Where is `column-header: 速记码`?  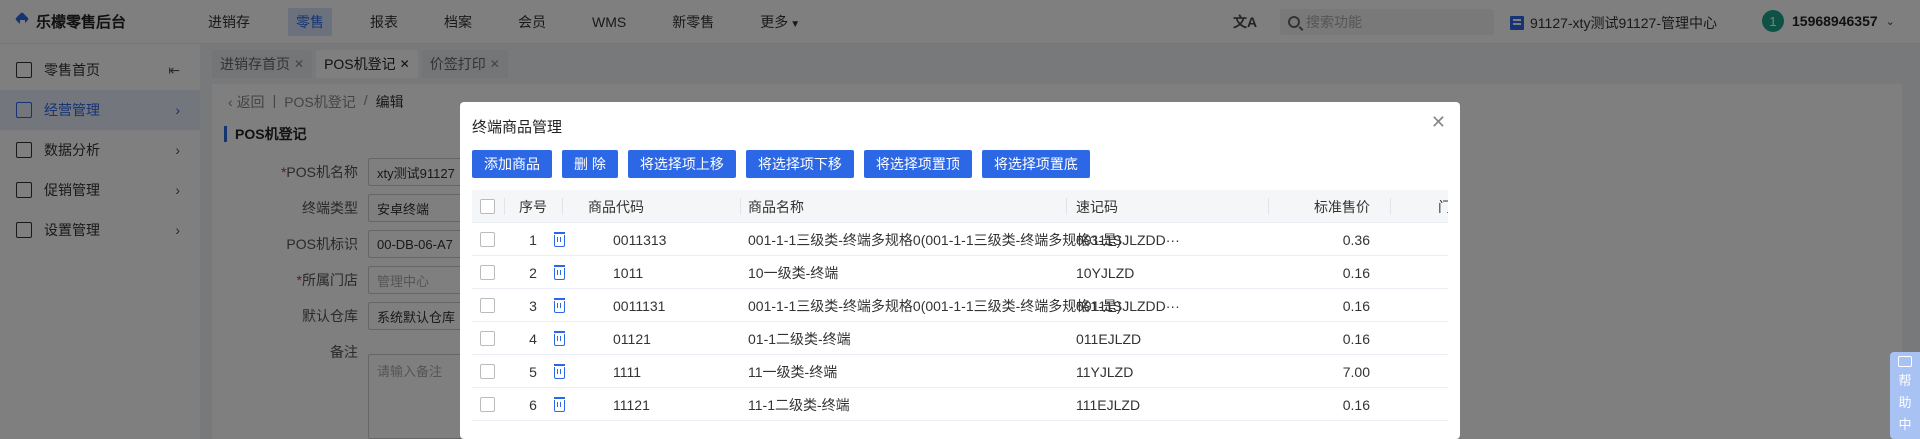
column-header: 速记码 is located at coordinates (1097, 206).